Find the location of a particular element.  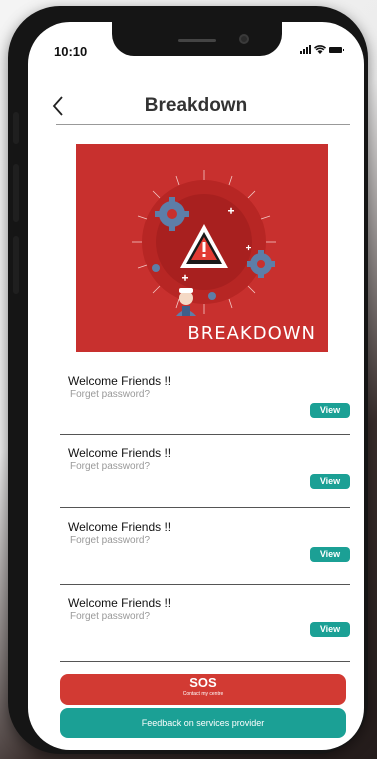

speaker is located at coordinates (197, 40).